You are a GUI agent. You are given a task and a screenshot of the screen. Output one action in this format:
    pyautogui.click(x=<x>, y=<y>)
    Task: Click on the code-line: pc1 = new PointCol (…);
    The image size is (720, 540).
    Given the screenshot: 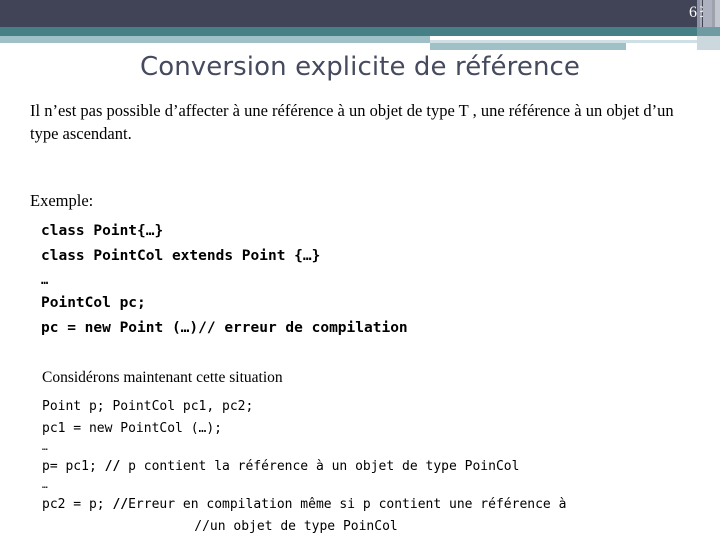 What is the action you would take?
    pyautogui.click(x=132, y=428)
    